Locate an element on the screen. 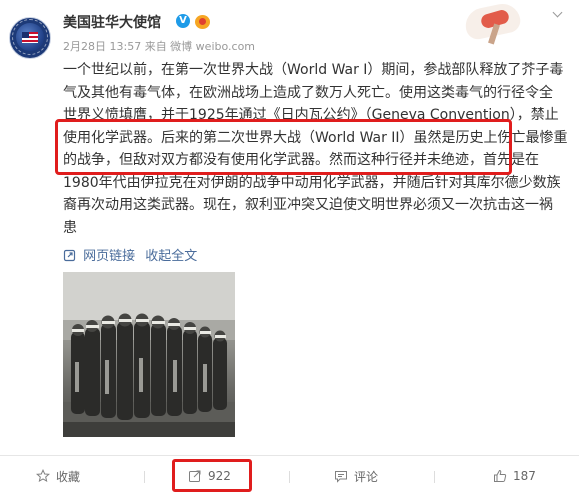 The width and height of the screenshot is (579, 496). avatar is located at coordinates (30, 38).